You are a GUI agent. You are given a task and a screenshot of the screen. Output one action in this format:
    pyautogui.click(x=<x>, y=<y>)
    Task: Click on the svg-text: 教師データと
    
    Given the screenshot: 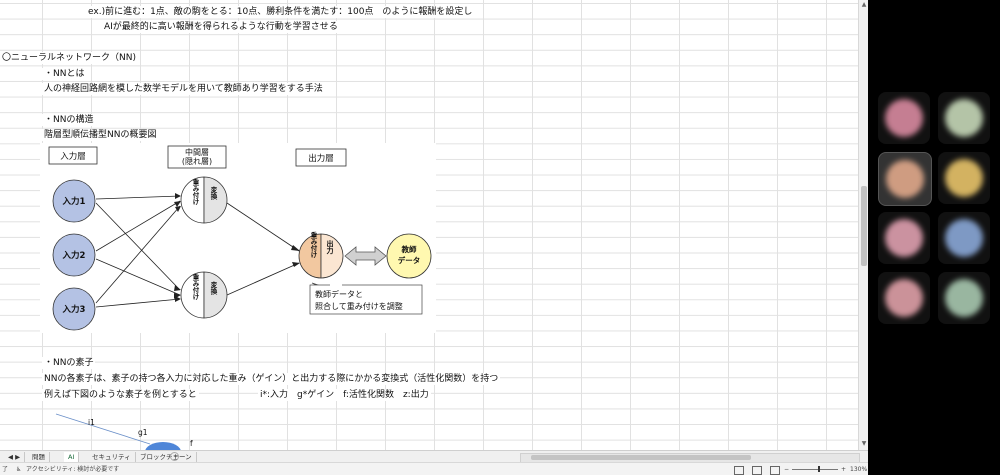 What is the action you would take?
    pyautogui.click(x=339, y=294)
    